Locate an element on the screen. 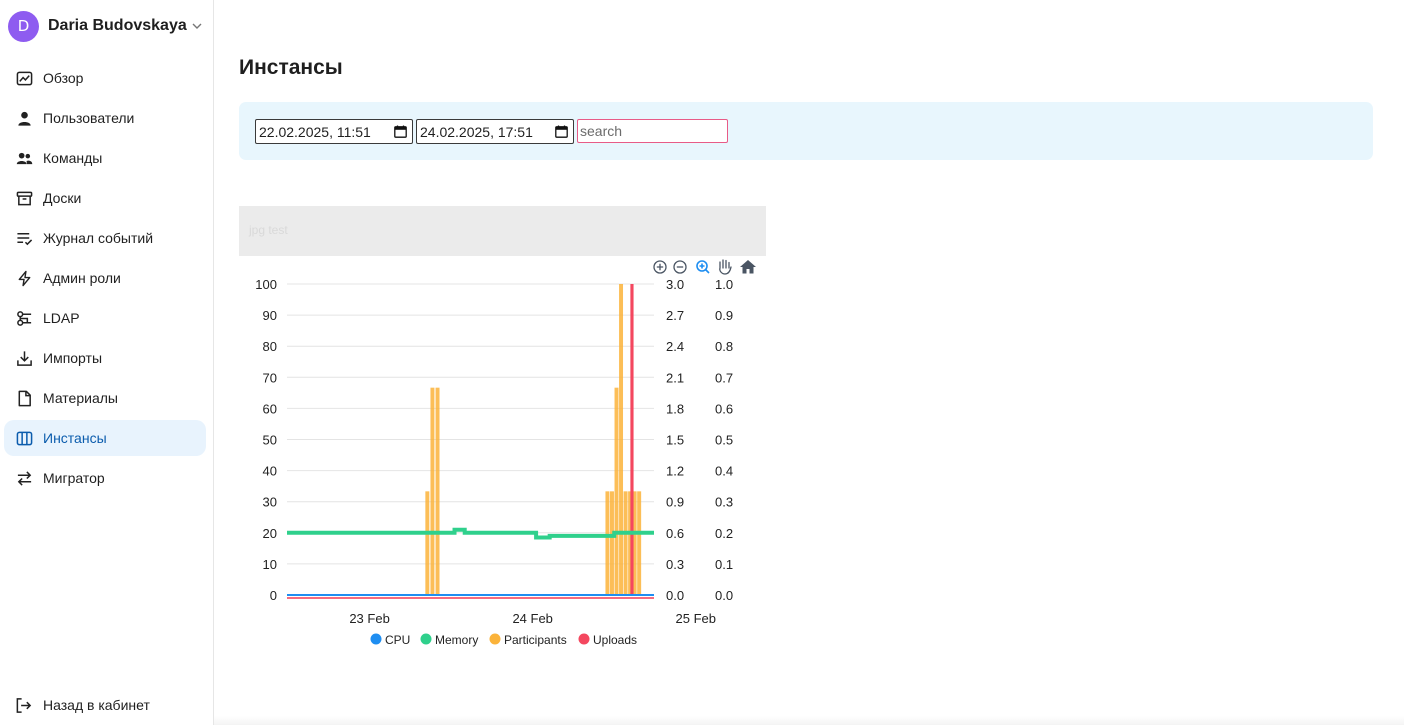 The height and width of the screenshot is (725, 1404). sidebar-item-imports: Импорты is located at coordinates (105, 358).